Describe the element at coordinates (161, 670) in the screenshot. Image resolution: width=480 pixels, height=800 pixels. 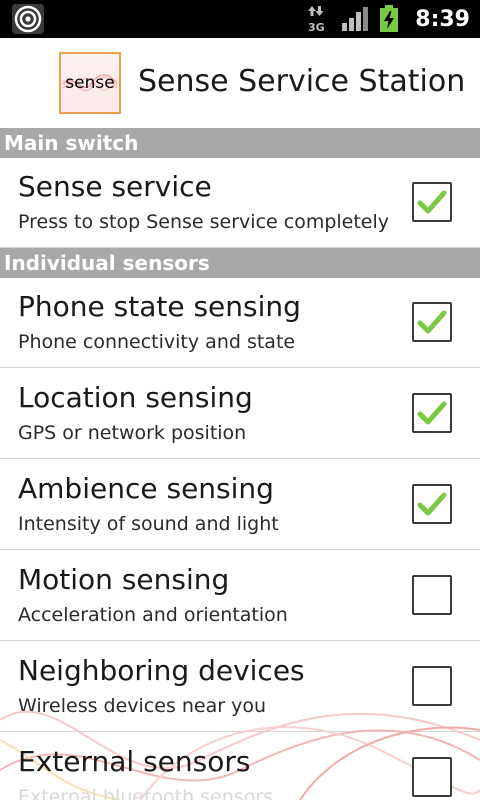
I see `pref-title: Neighboring devices` at that location.